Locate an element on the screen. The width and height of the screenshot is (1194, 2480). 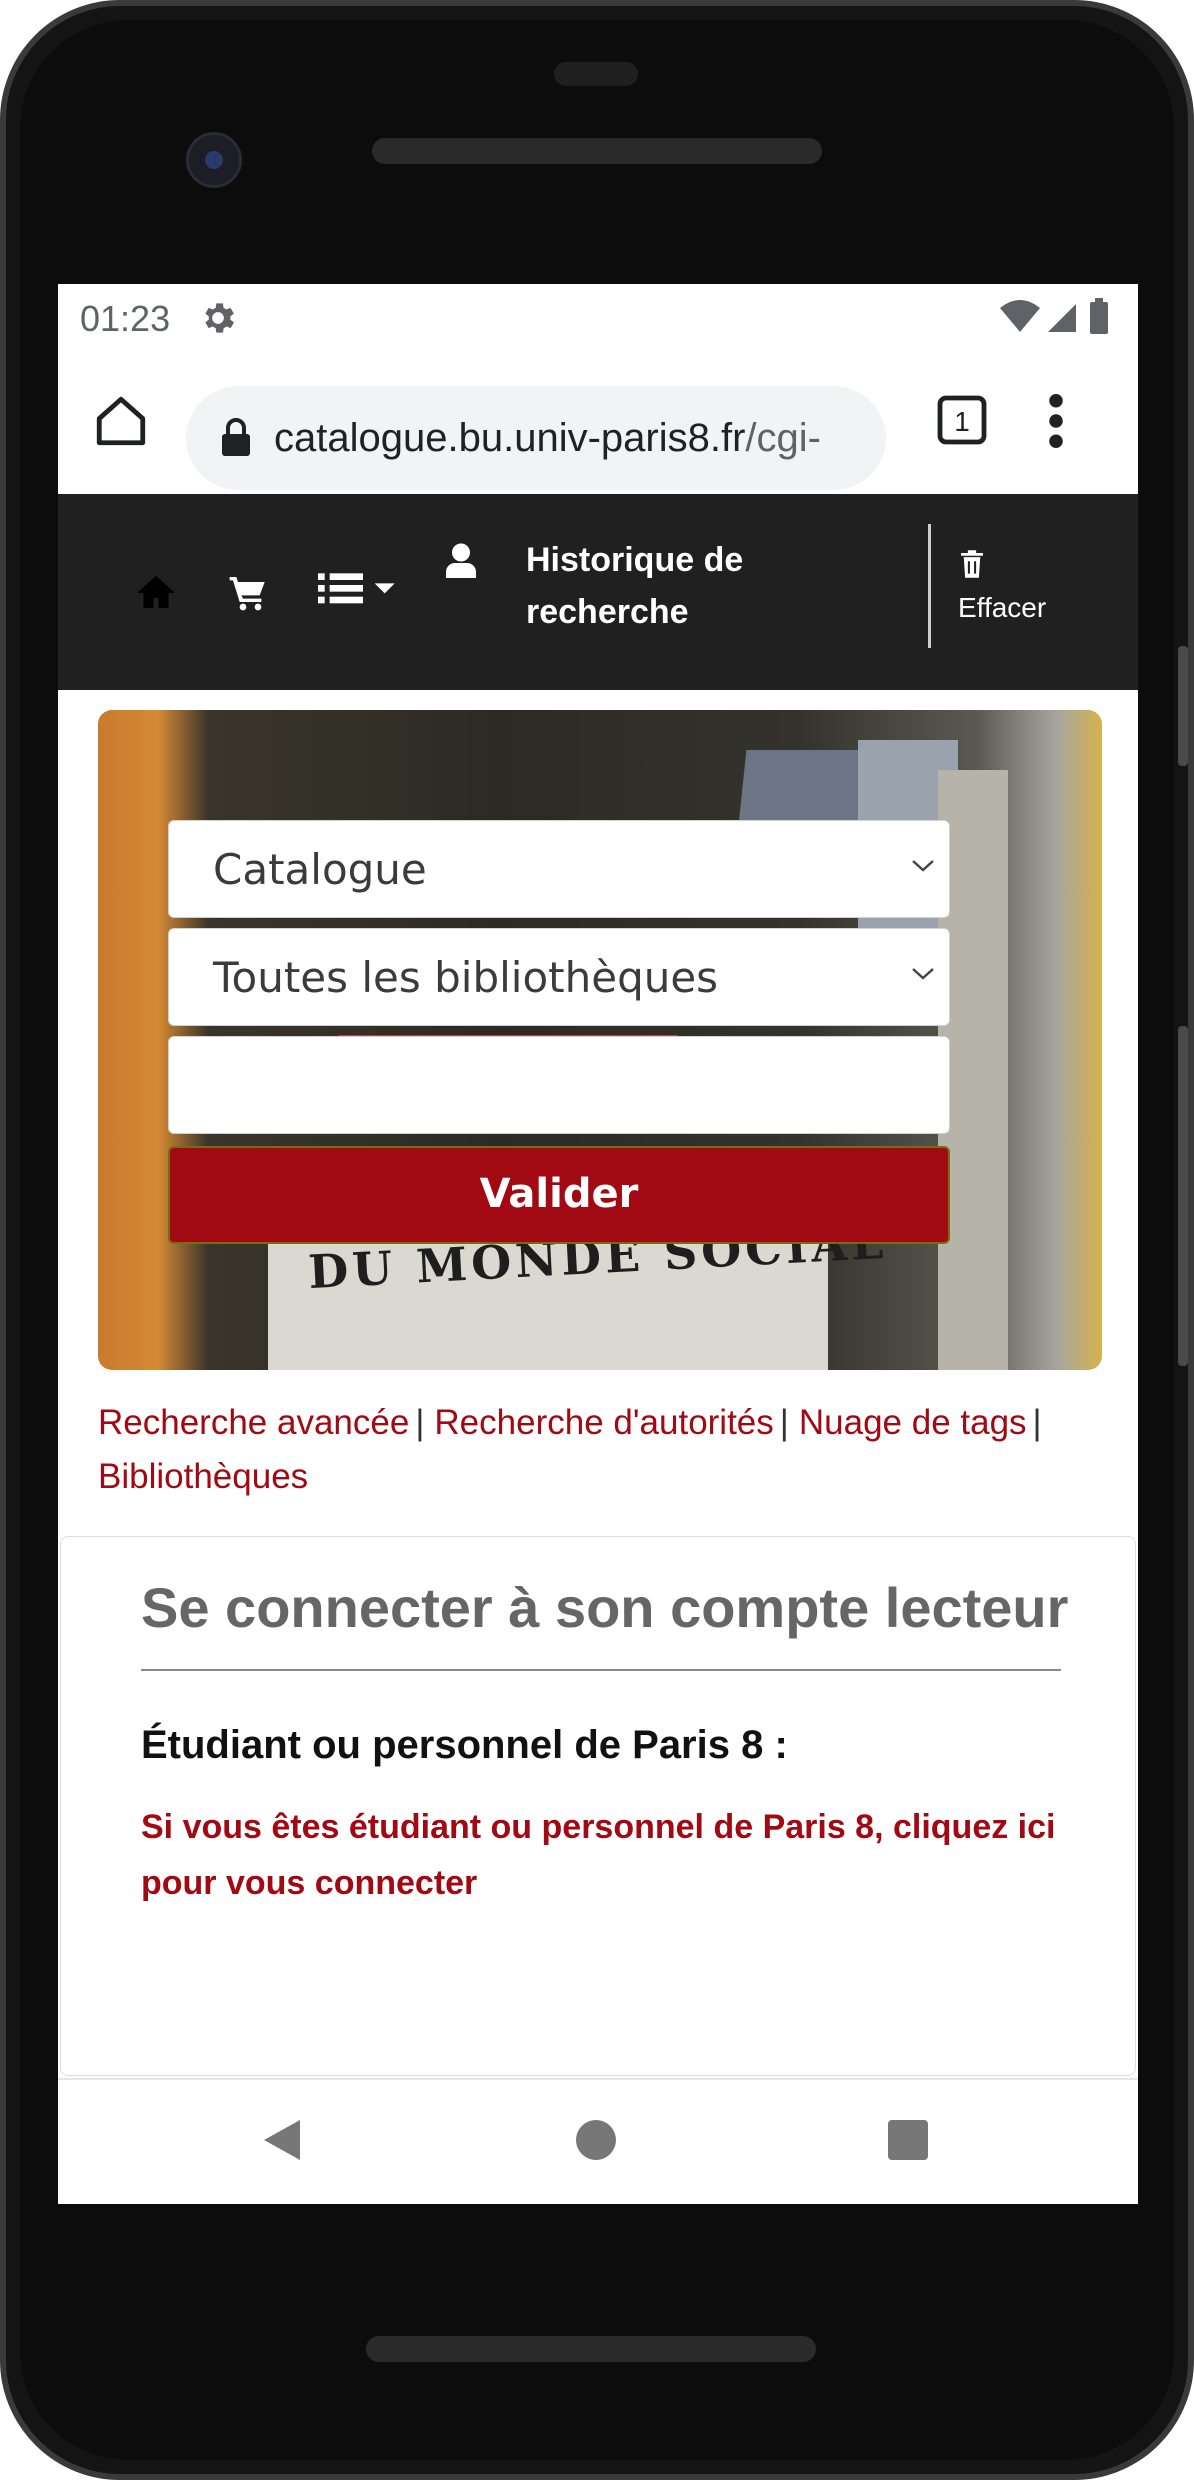
back-icon is located at coordinates (282, 2140).